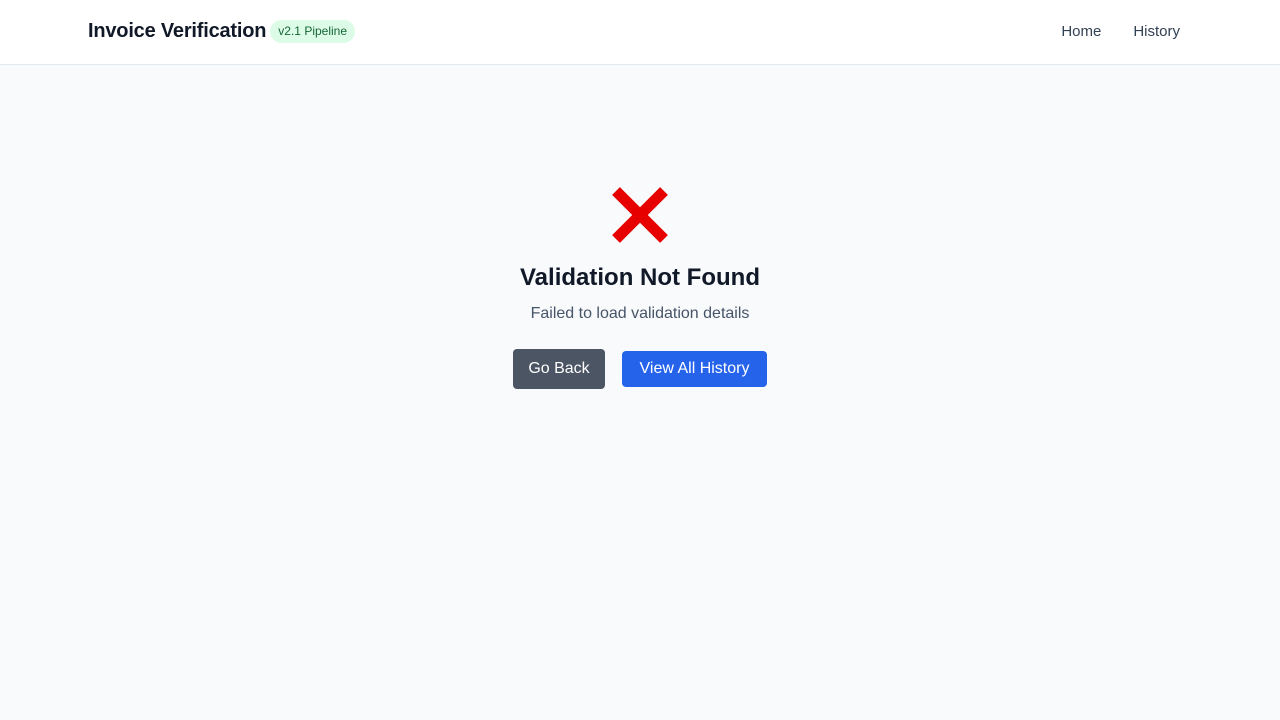 This screenshot has height=720, width=1280. What do you see at coordinates (1156, 32) in the screenshot?
I see `nav-history-link: History` at bounding box center [1156, 32].